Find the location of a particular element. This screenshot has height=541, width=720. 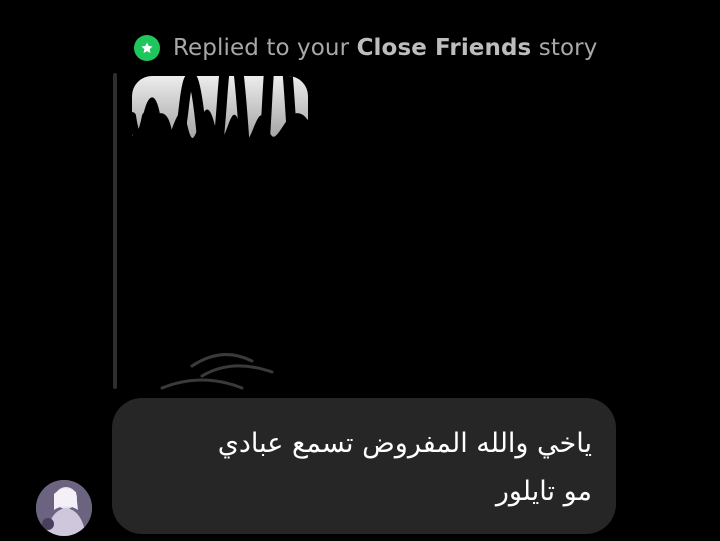

close-friends-star-icon is located at coordinates (147, 48).